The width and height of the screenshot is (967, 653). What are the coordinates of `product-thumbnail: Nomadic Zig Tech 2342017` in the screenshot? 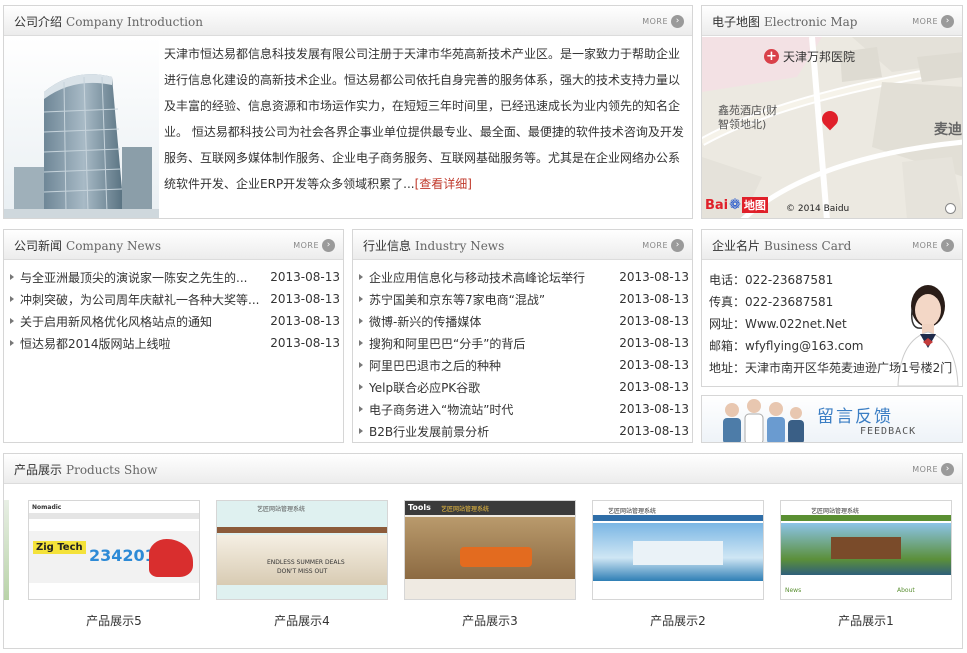 It's located at (114, 550).